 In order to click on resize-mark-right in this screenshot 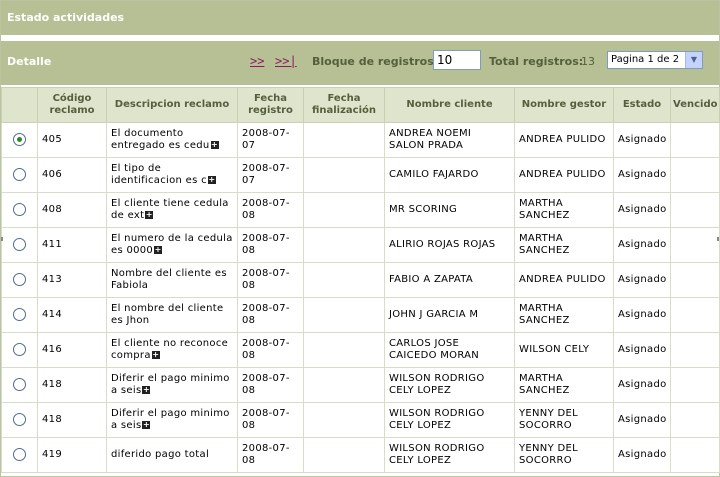, I will do `click(718, 239)`.